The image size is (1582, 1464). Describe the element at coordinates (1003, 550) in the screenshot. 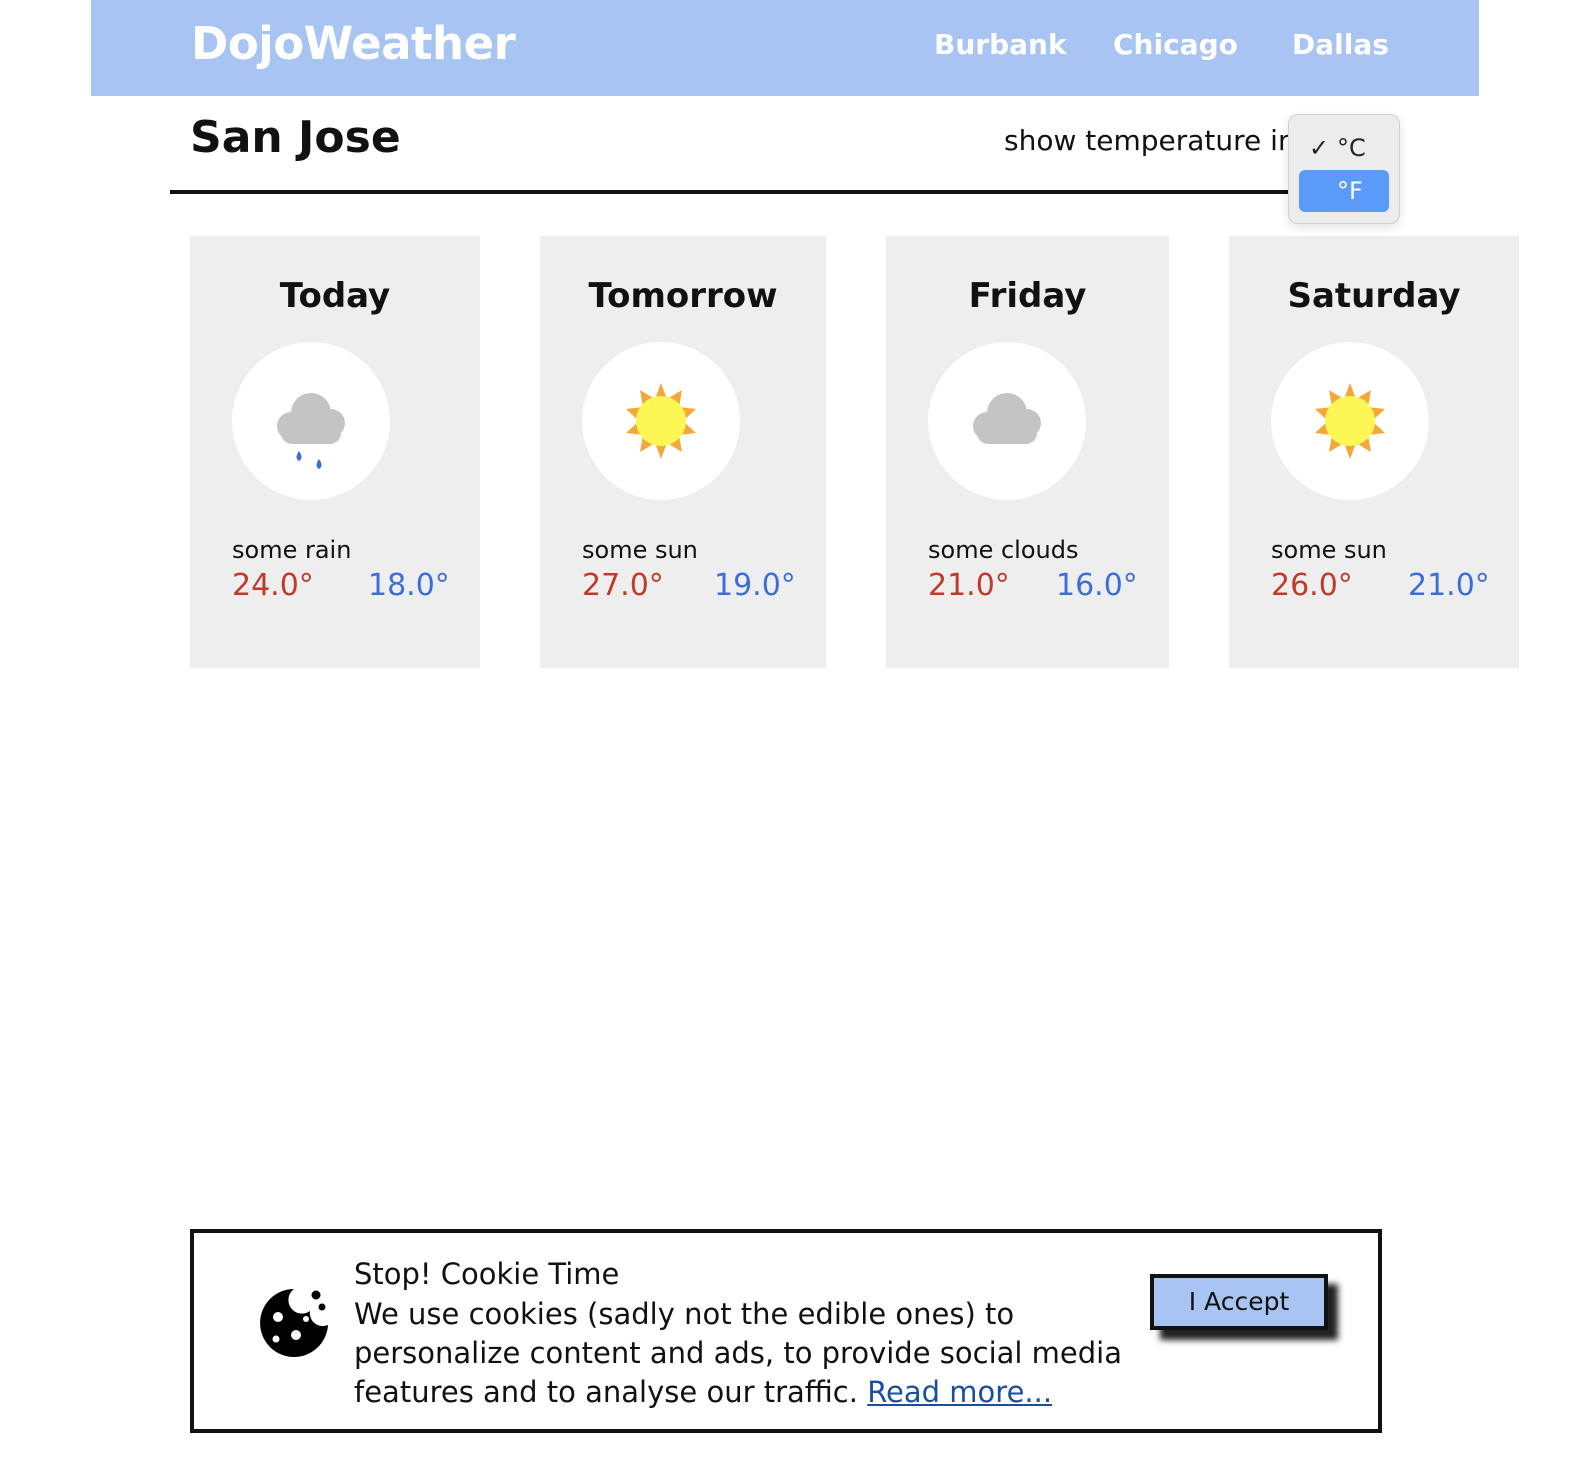

I see `forecast-description: some clouds` at that location.